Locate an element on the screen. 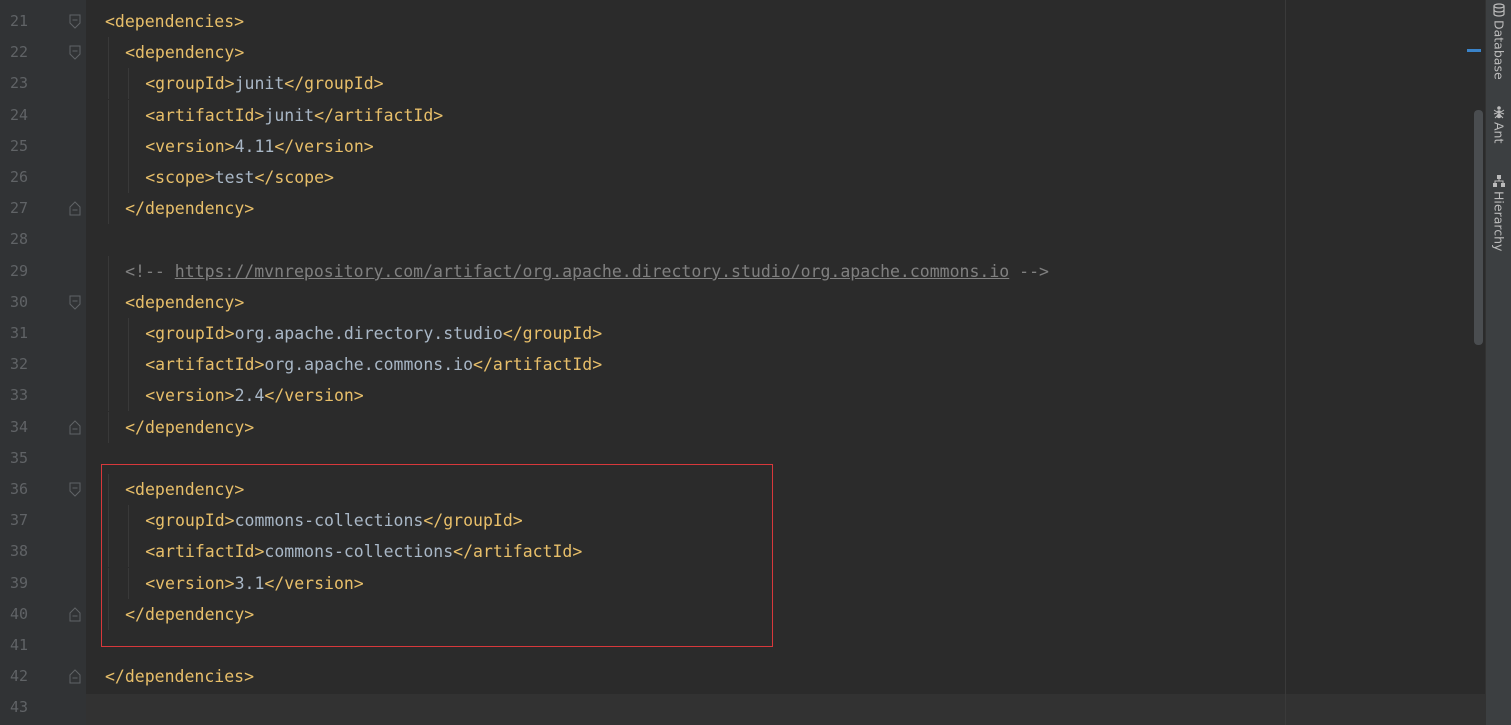 The image size is (1511, 725). code-line: 27 </dependency> is located at coordinates (742, 208).